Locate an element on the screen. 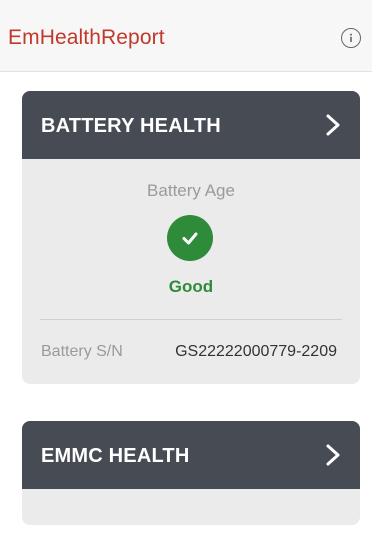  emmc-health-header: EMMC HEALTH is located at coordinates (191, 455).